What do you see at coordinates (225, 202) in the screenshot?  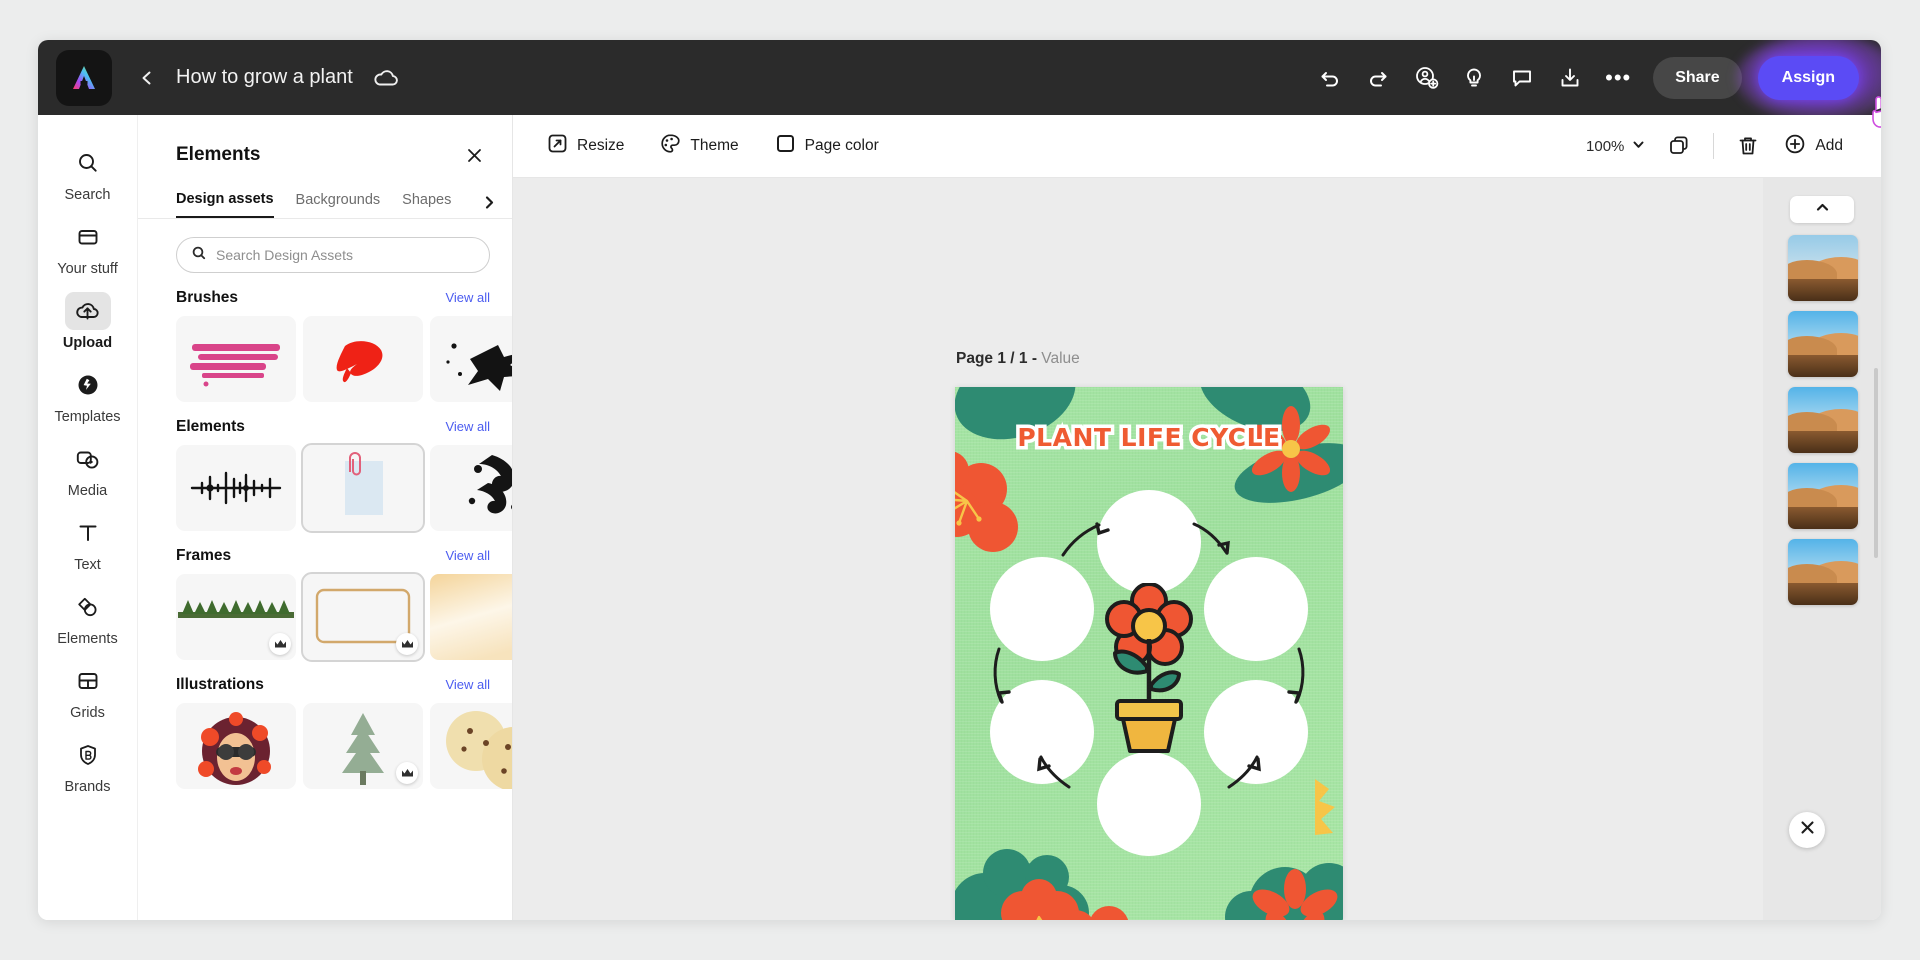 I see `tab-design-assets: Design assets` at bounding box center [225, 202].